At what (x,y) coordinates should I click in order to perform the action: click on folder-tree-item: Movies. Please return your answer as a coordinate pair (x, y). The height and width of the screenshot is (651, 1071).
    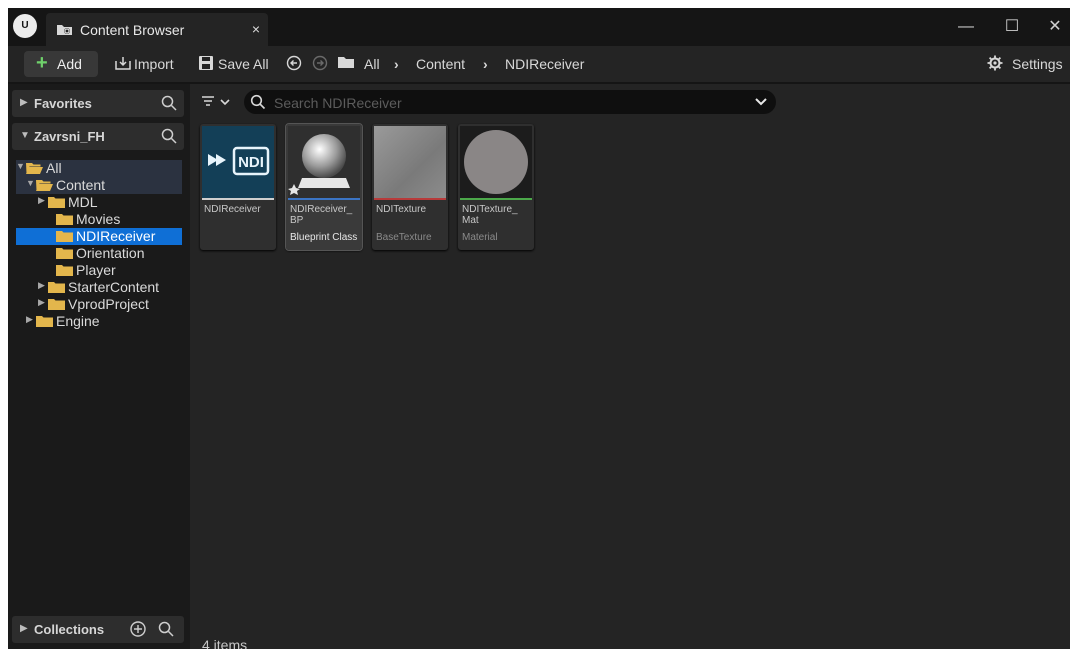
    Looking at the image, I should click on (99, 219).